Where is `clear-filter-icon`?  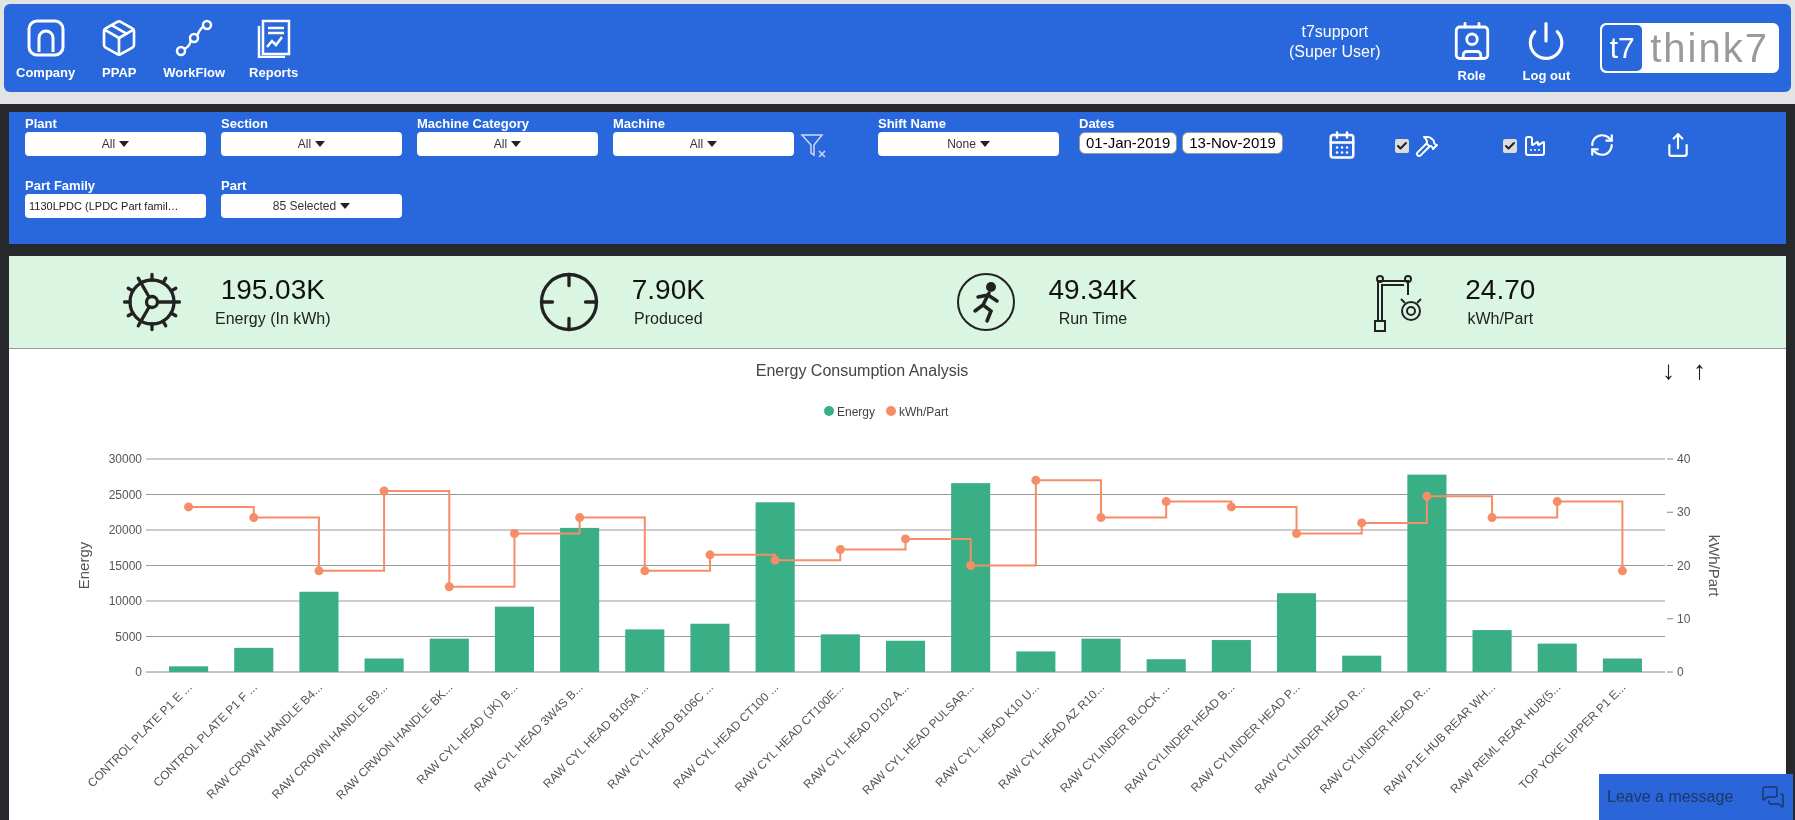 clear-filter-icon is located at coordinates (814, 146).